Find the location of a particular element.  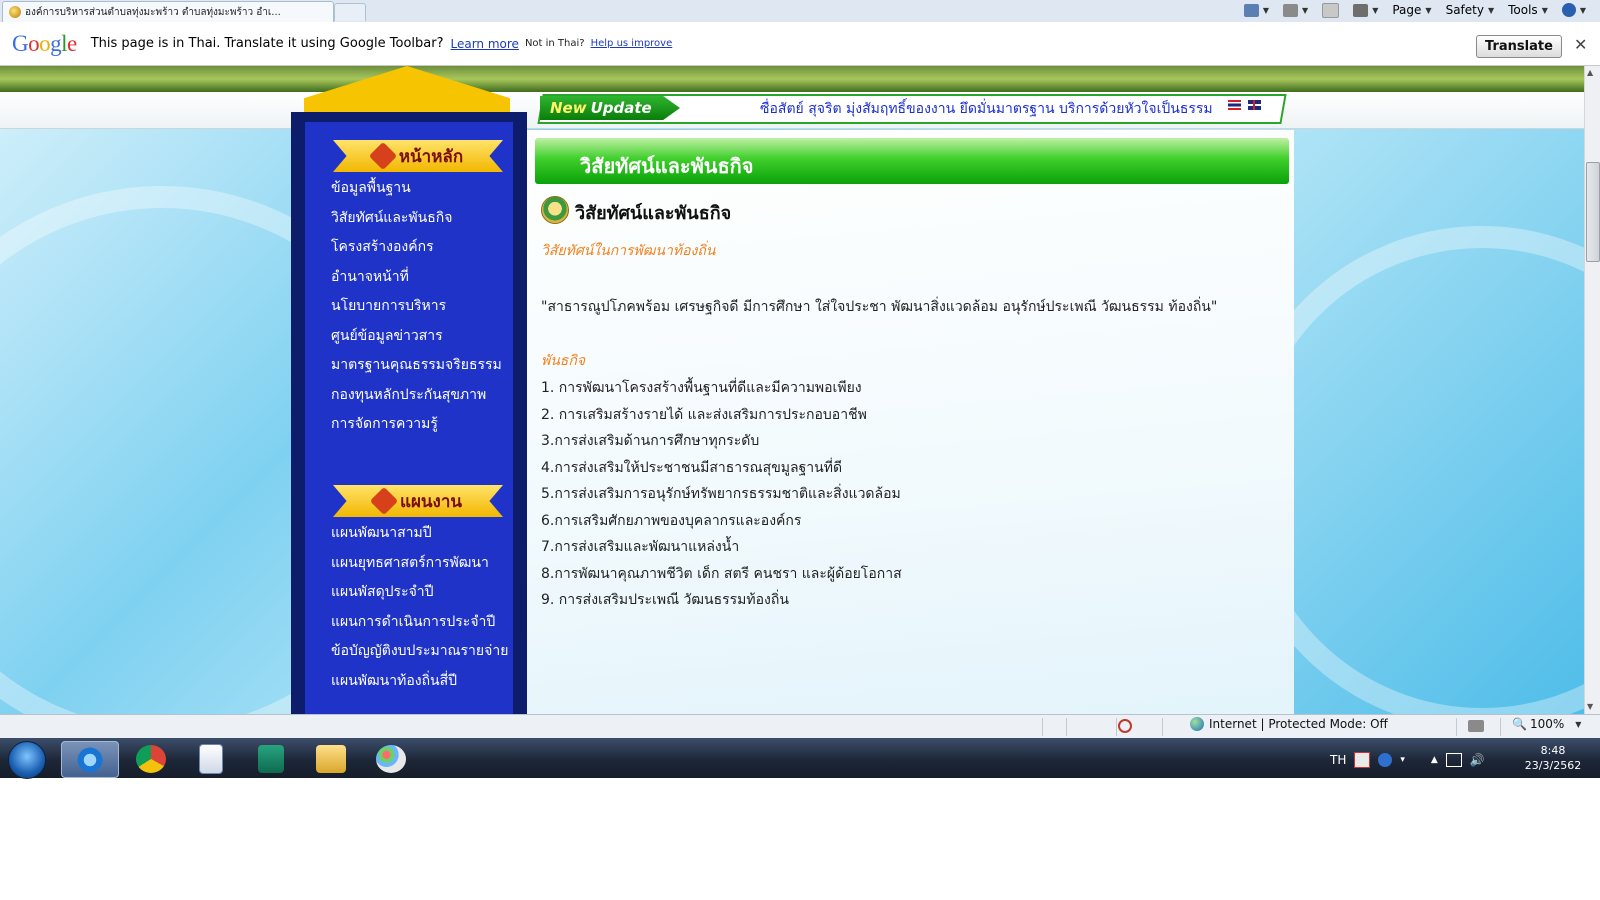

page-logo-icon is located at coordinates (555, 210).